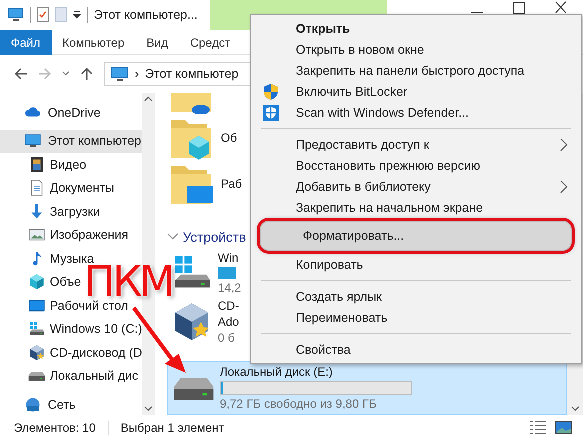 This screenshot has height=440, width=583. Describe the element at coordinates (229, 258) in the screenshot. I see `drive-name: Win` at that location.